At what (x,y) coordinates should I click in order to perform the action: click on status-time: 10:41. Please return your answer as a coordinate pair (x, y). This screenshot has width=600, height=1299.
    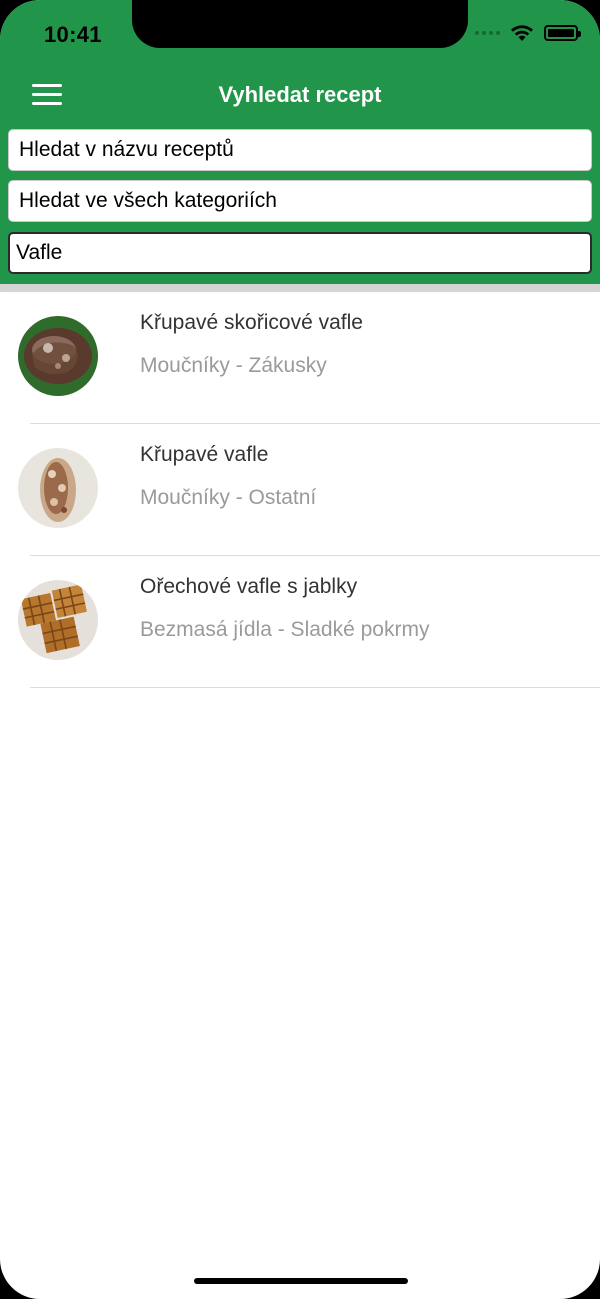
    Looking at the image, I should click on (73, 34).